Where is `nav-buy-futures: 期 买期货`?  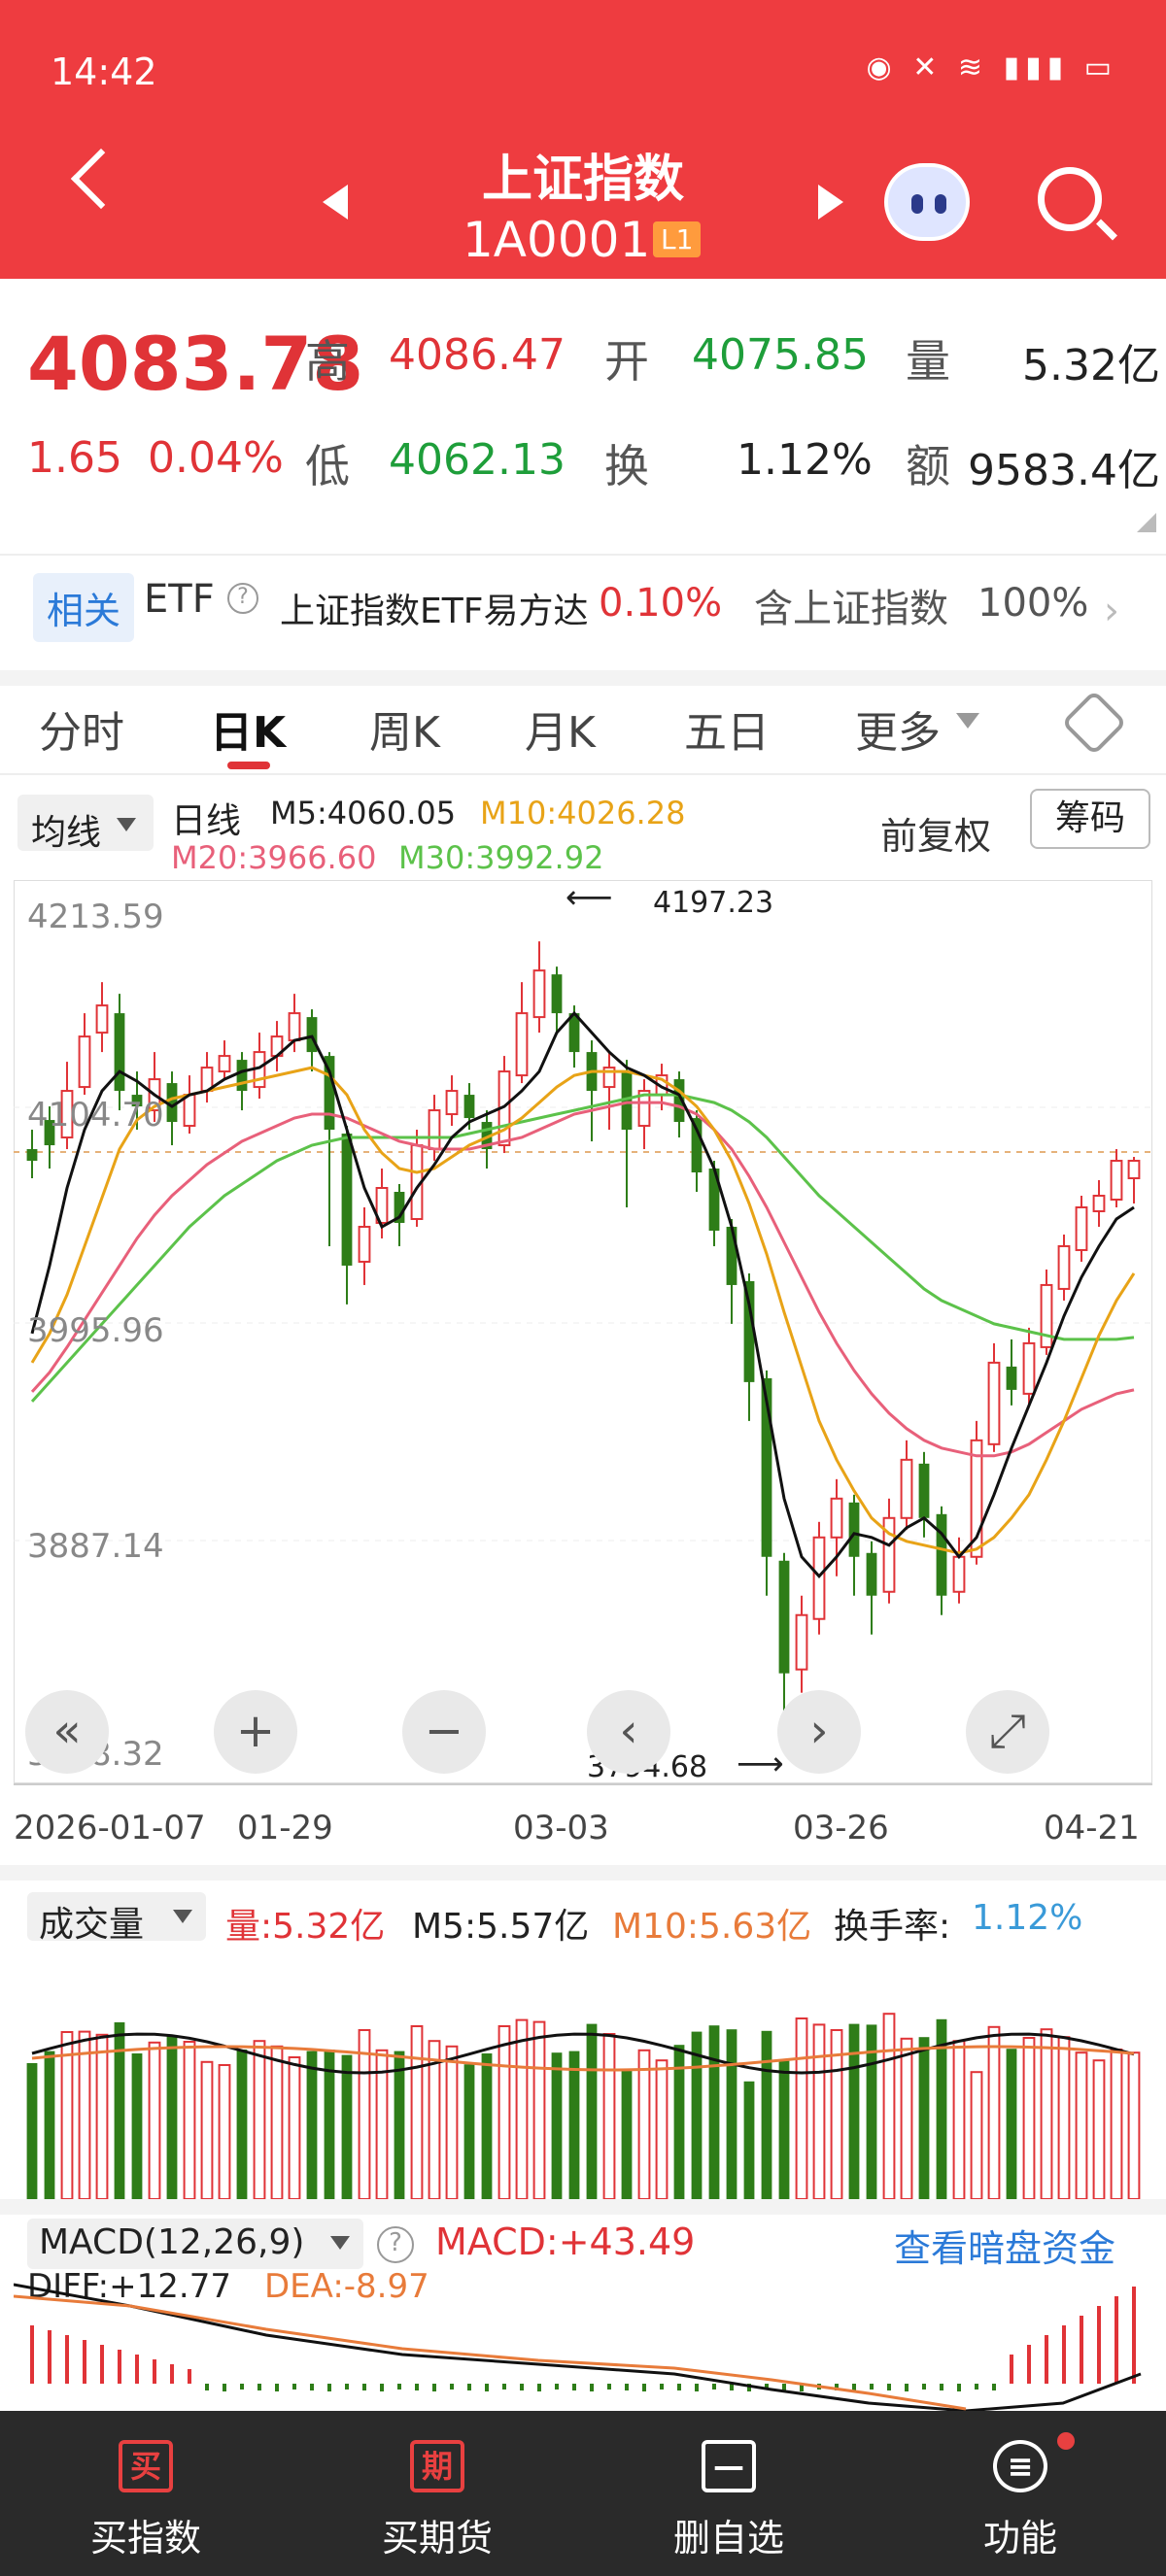 nav-buy-futures: 期 买期货 is located at coordinates (437, 2493).